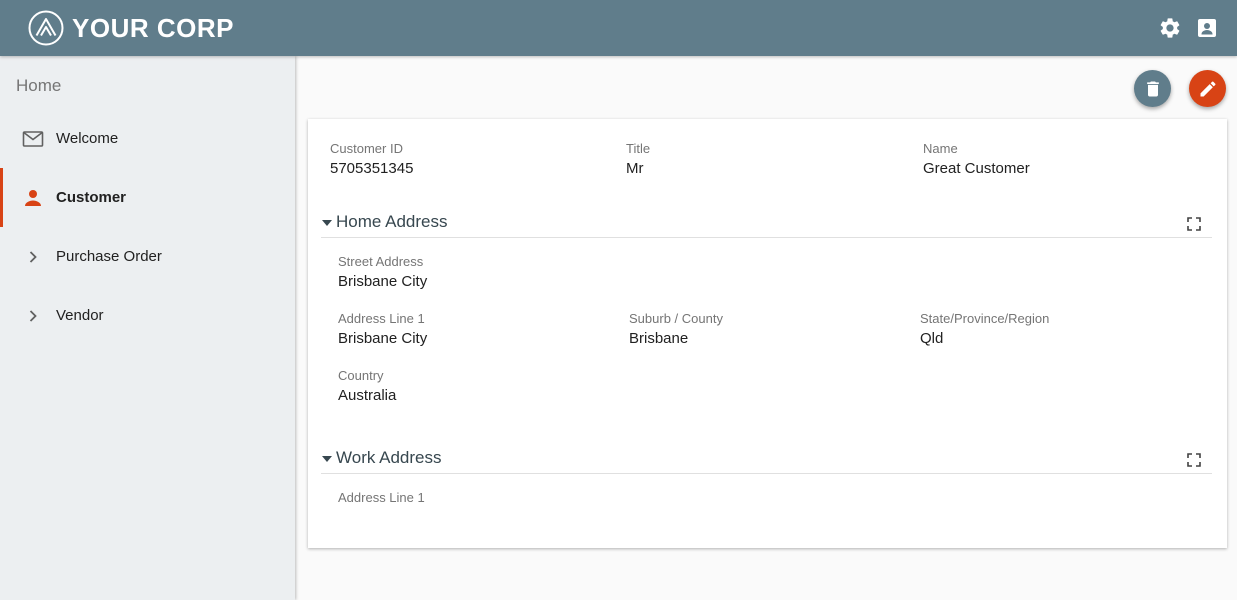 The image size is (1237, 600). What do you see at coordinates (976, 159) in the screenshot?
I see `name-field: Name Great Customer` at bounding box center [976, 159].